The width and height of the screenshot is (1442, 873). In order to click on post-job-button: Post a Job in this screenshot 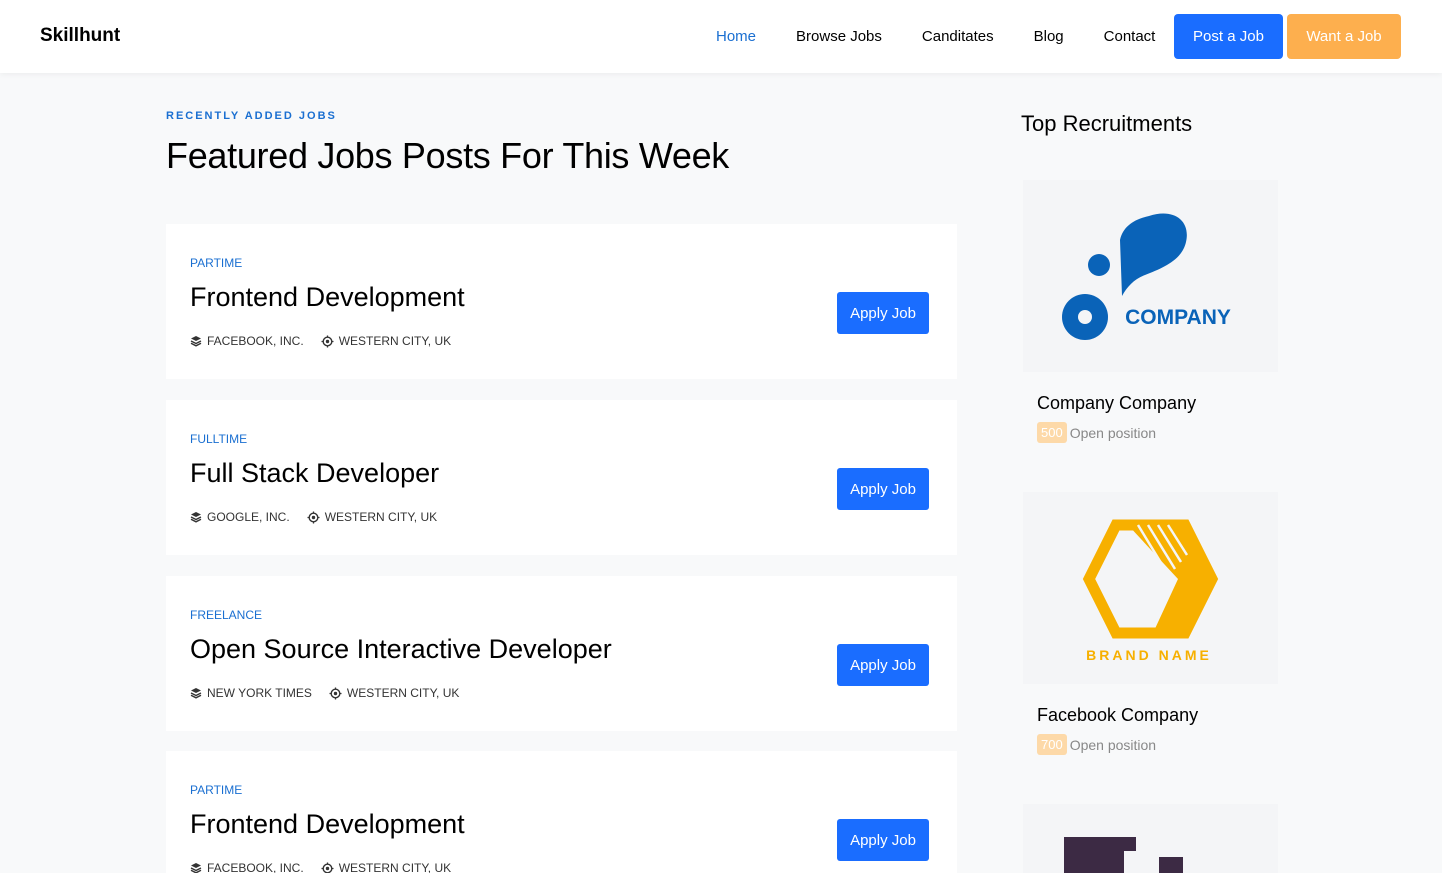, I will do `click(1228, 36)`.